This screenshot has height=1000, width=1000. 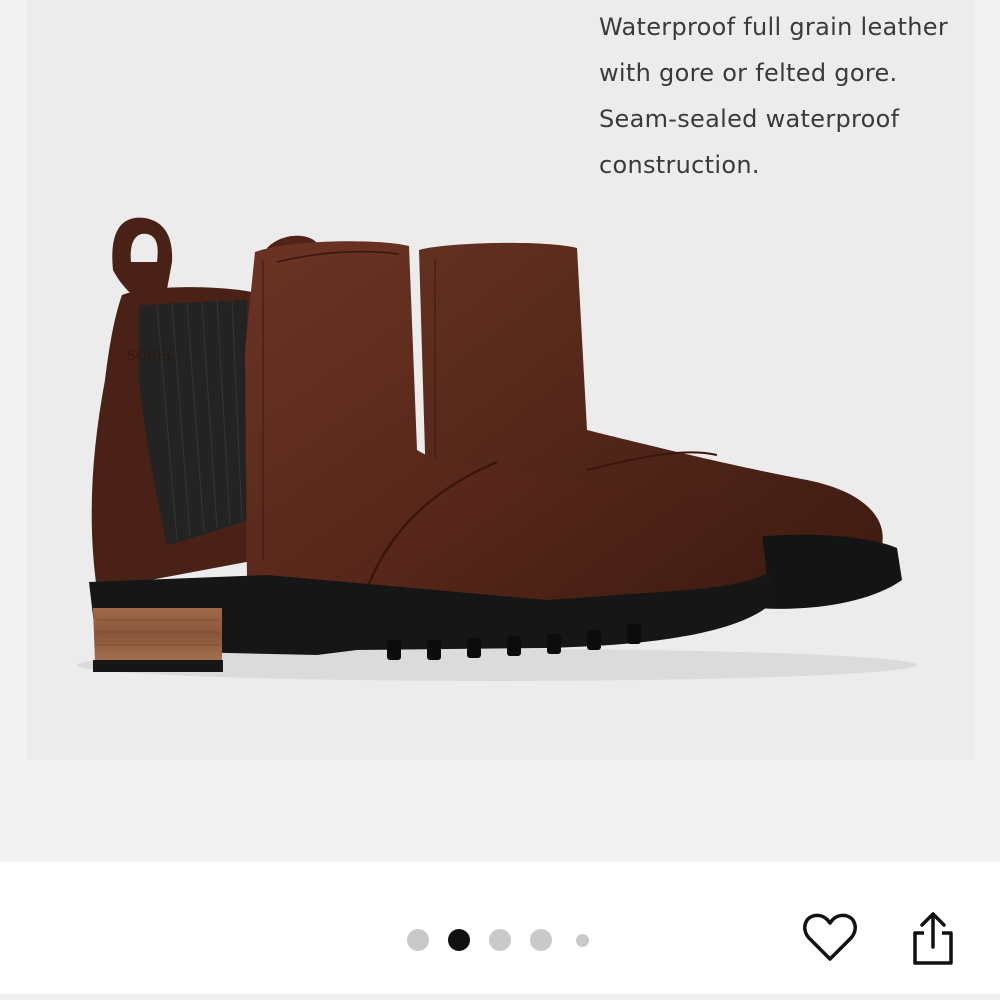 I want to click on favorite-button, so click(x=830, y=938).